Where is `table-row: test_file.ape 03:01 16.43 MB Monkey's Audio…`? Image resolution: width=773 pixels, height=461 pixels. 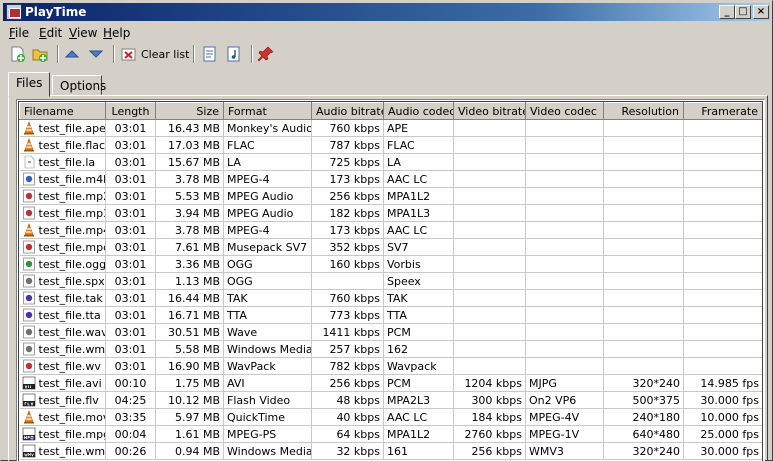 table-row: test_file.ape 03:01 16.43 MB Monkey's Audio… is located at coordinates (390, 128).